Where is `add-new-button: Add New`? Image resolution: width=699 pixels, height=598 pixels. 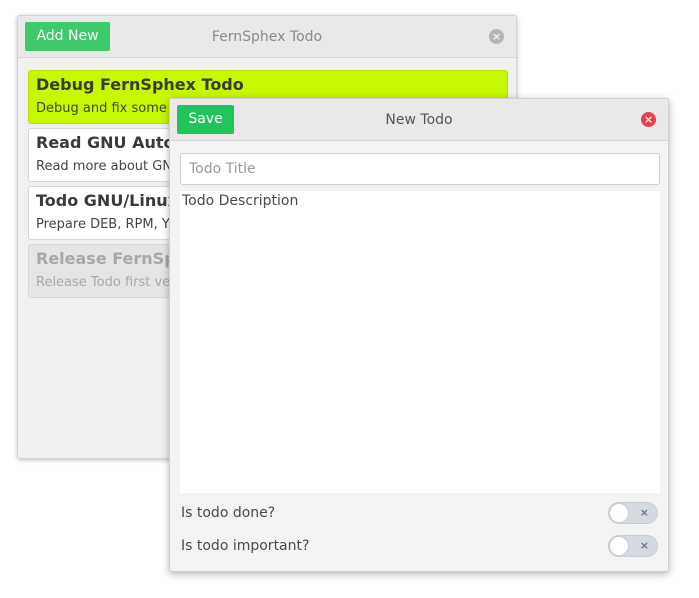 add-new-button: Add New is located at coordinates (67, 36).